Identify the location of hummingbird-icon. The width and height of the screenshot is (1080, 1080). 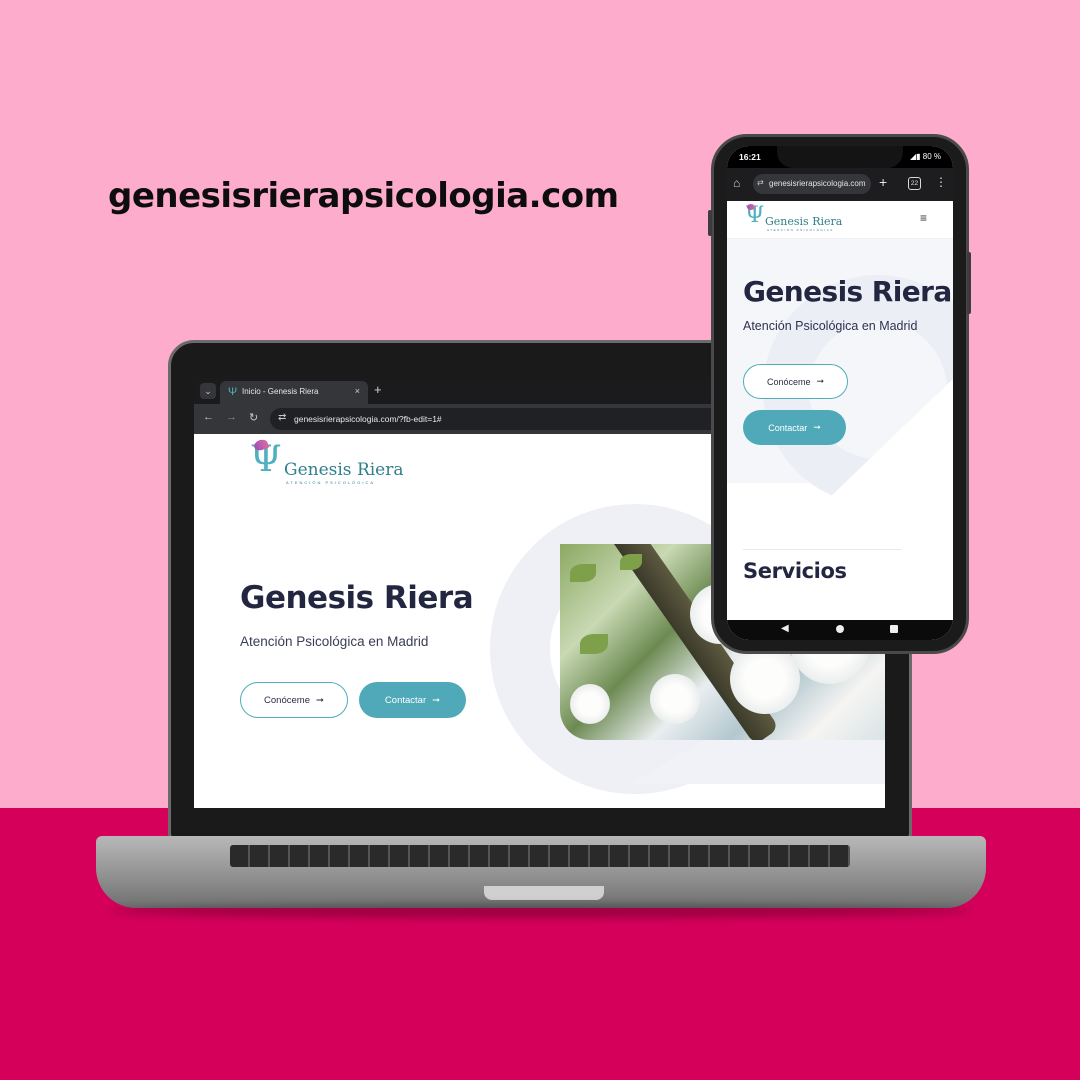
(751, 207).